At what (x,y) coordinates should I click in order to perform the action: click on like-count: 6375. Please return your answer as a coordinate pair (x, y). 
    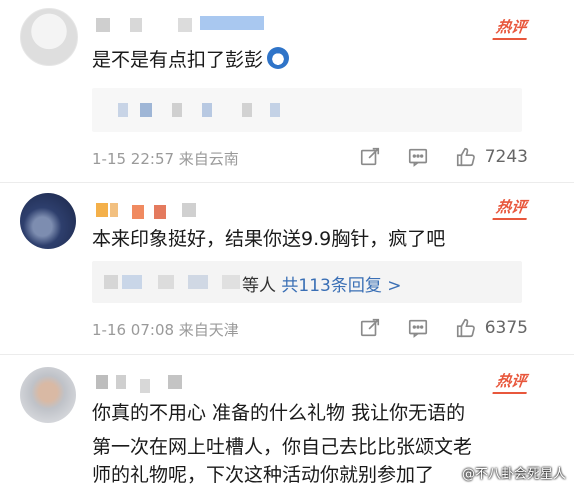
    Looking at the image, I should click on (506, 328).